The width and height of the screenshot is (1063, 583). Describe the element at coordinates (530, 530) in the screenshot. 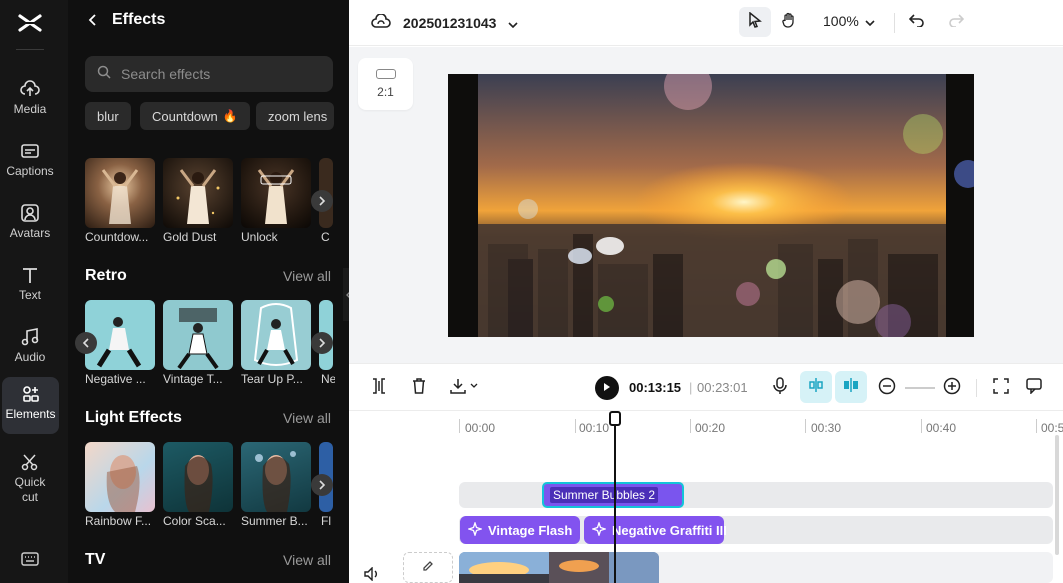

I see `clip-label: Vintage Flash` at that location.